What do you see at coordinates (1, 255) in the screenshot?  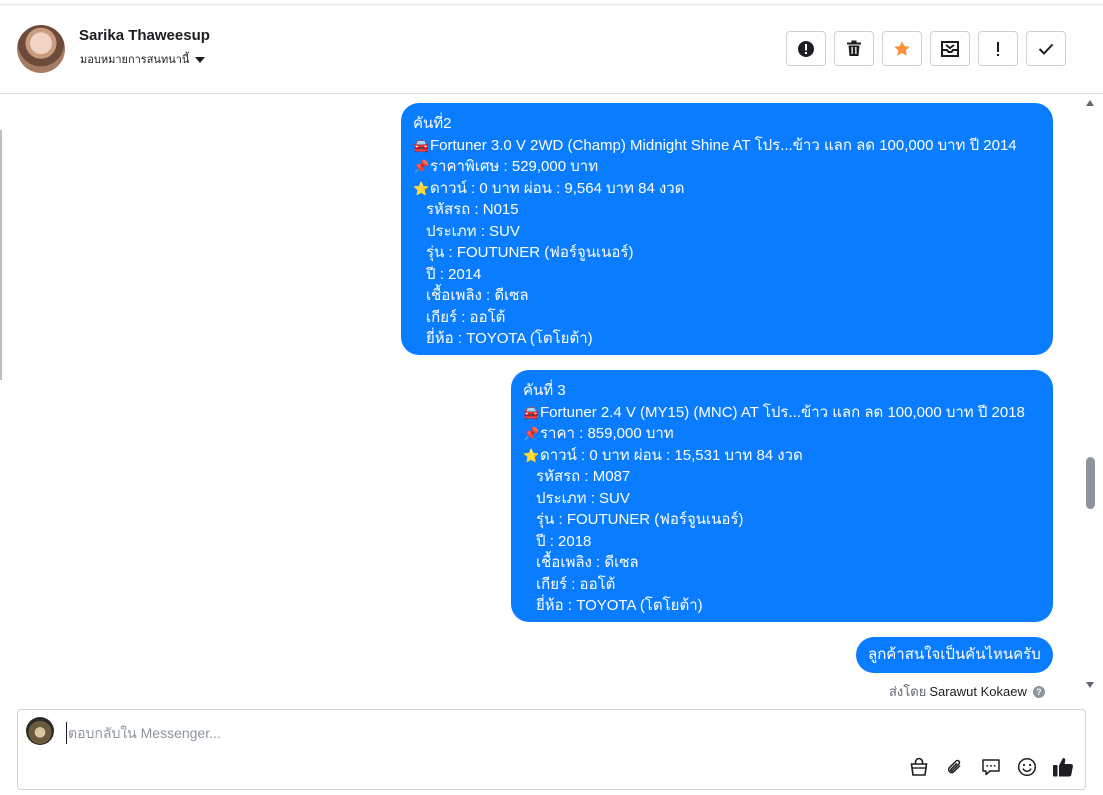 I see `left-panel-edge` at bounding box center [1, 255].